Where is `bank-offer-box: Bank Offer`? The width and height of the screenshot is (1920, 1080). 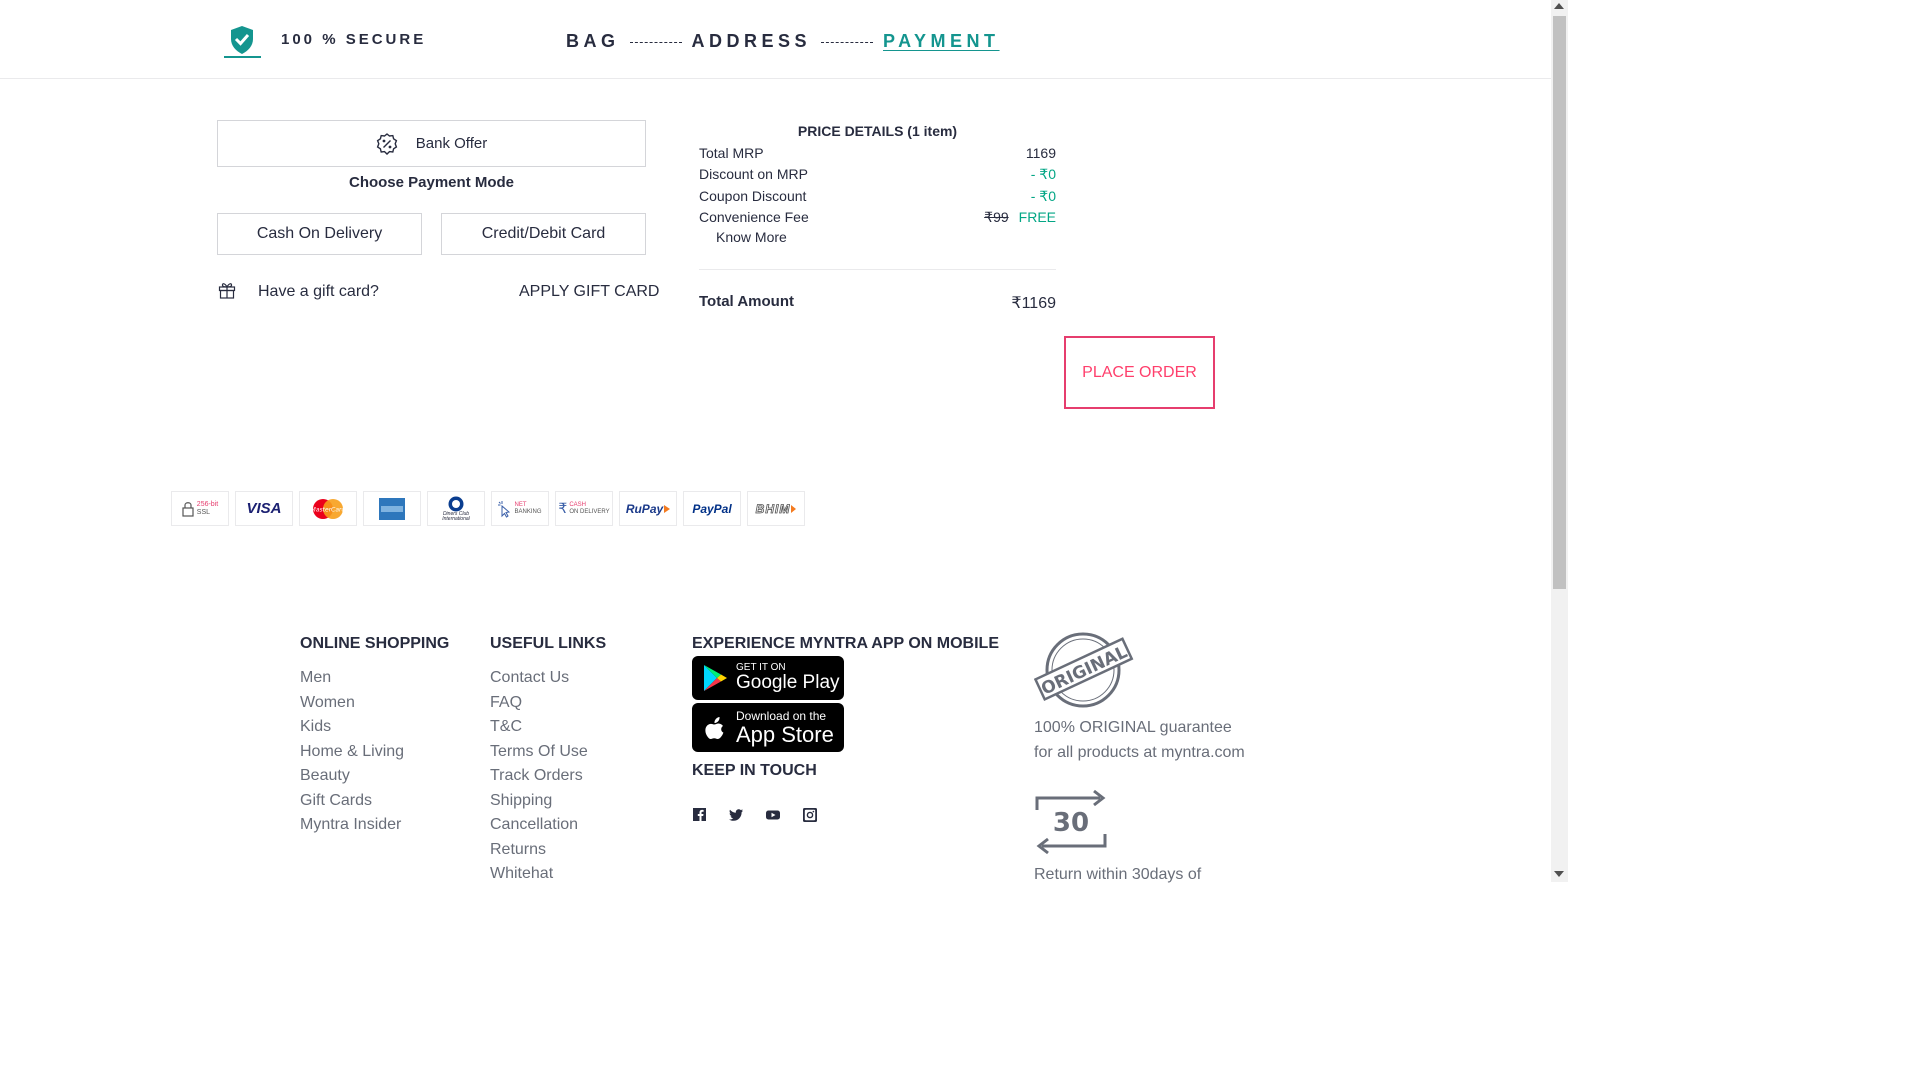 bank-offer-box: Bank Offer is located at coordinates (431, 143).